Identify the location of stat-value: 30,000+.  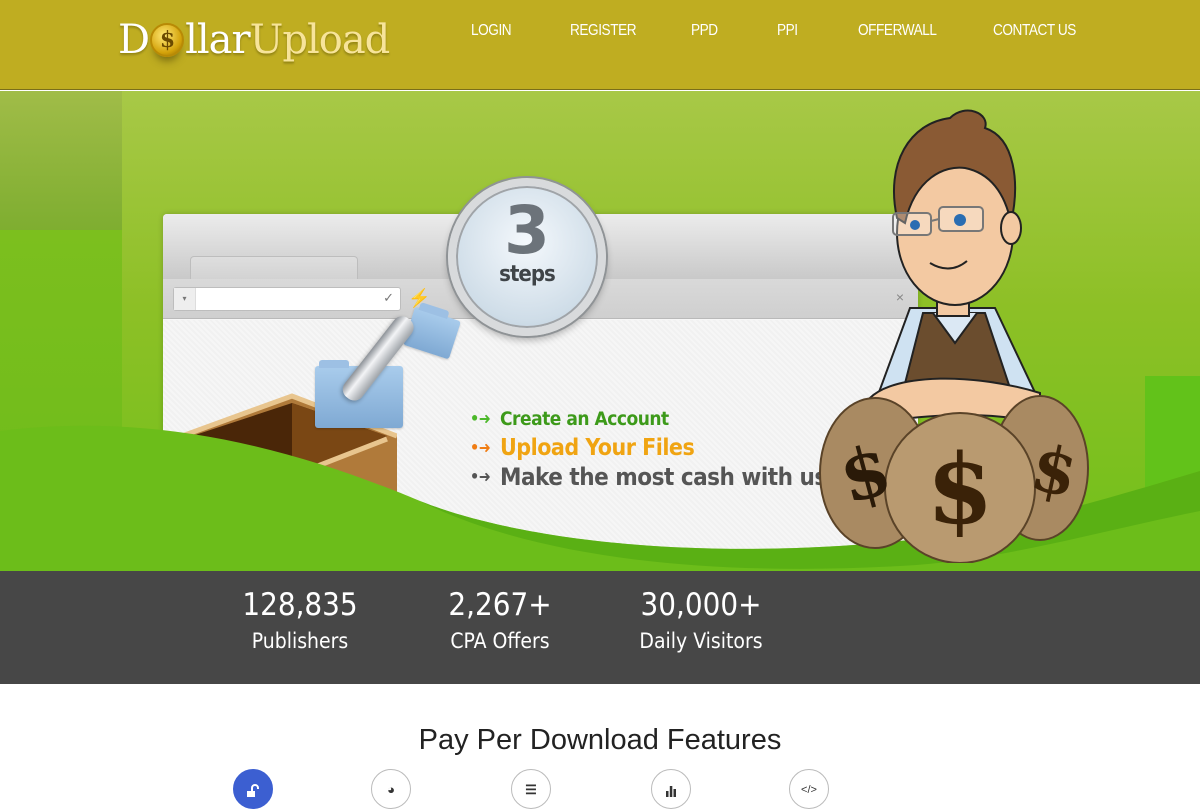
(701, 605).